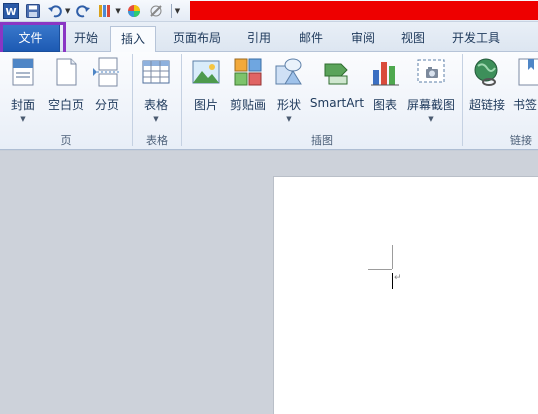 This screenshot has width=538, height=414. I want to click on blank-page-button: 空白页, so click(66, 92).